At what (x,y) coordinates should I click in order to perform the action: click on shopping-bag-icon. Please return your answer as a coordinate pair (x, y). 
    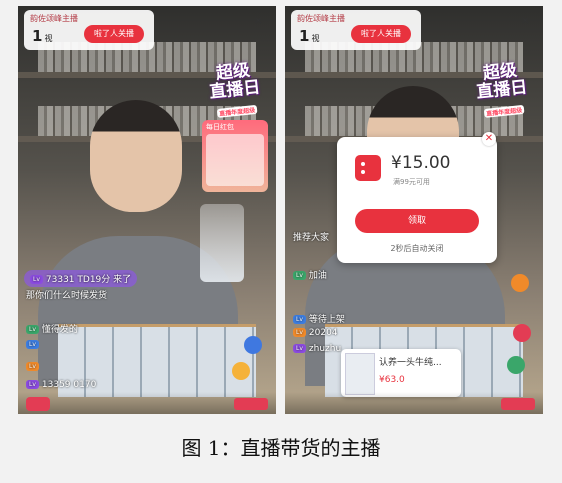
    Looking at the image, I should click on (38, 404).